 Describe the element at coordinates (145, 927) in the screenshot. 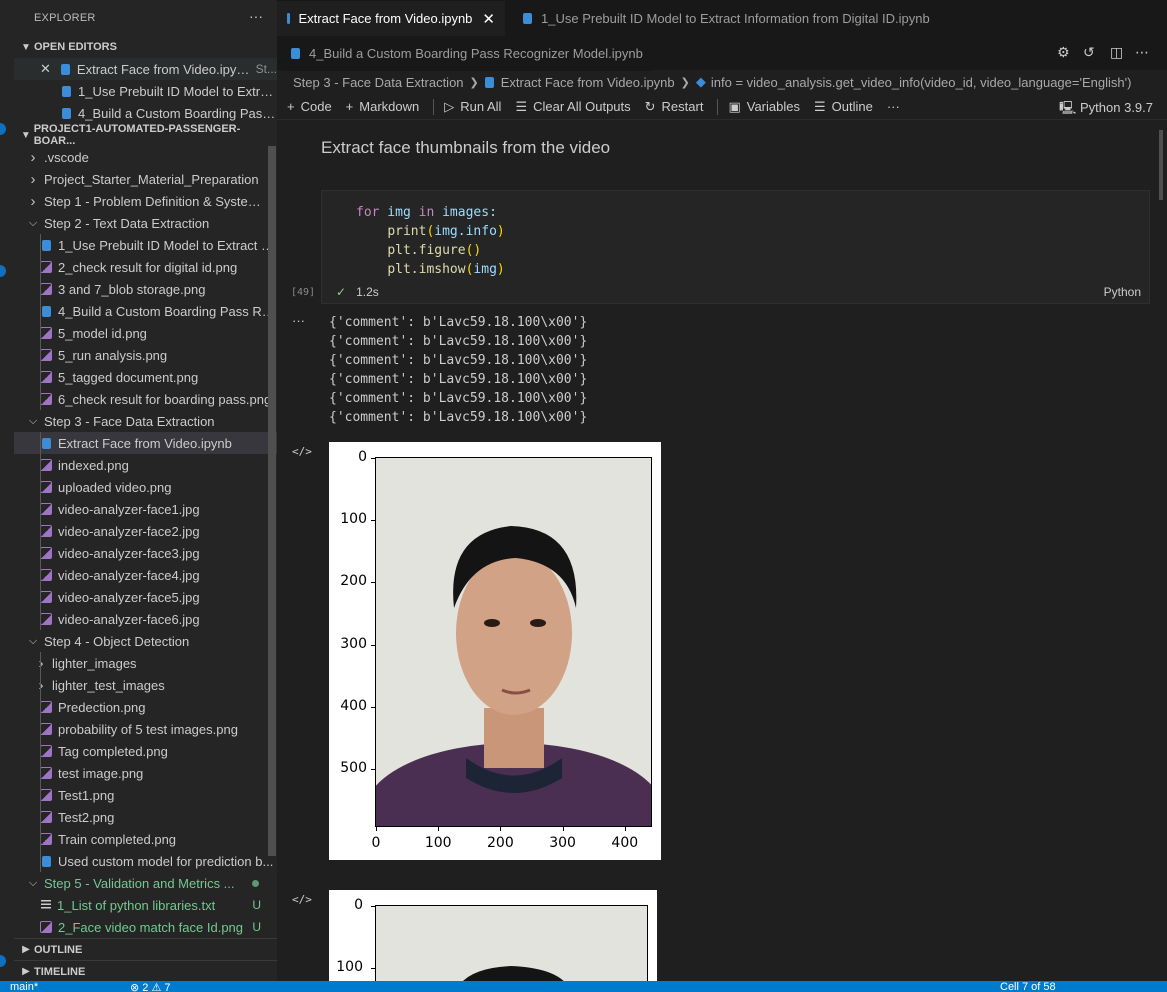

I see `tree-file: 2_Face video match face Id.png U` at that location.